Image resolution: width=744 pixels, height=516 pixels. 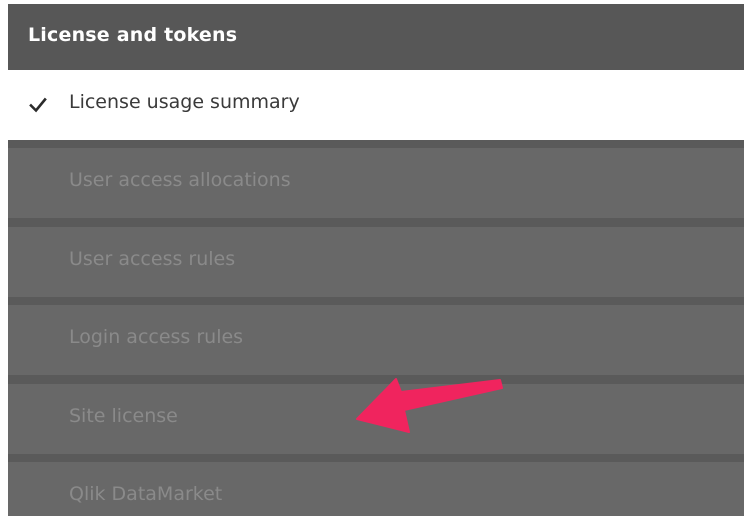 I want to click on nav-item-label: User access rules, so click(x=152, y=259).